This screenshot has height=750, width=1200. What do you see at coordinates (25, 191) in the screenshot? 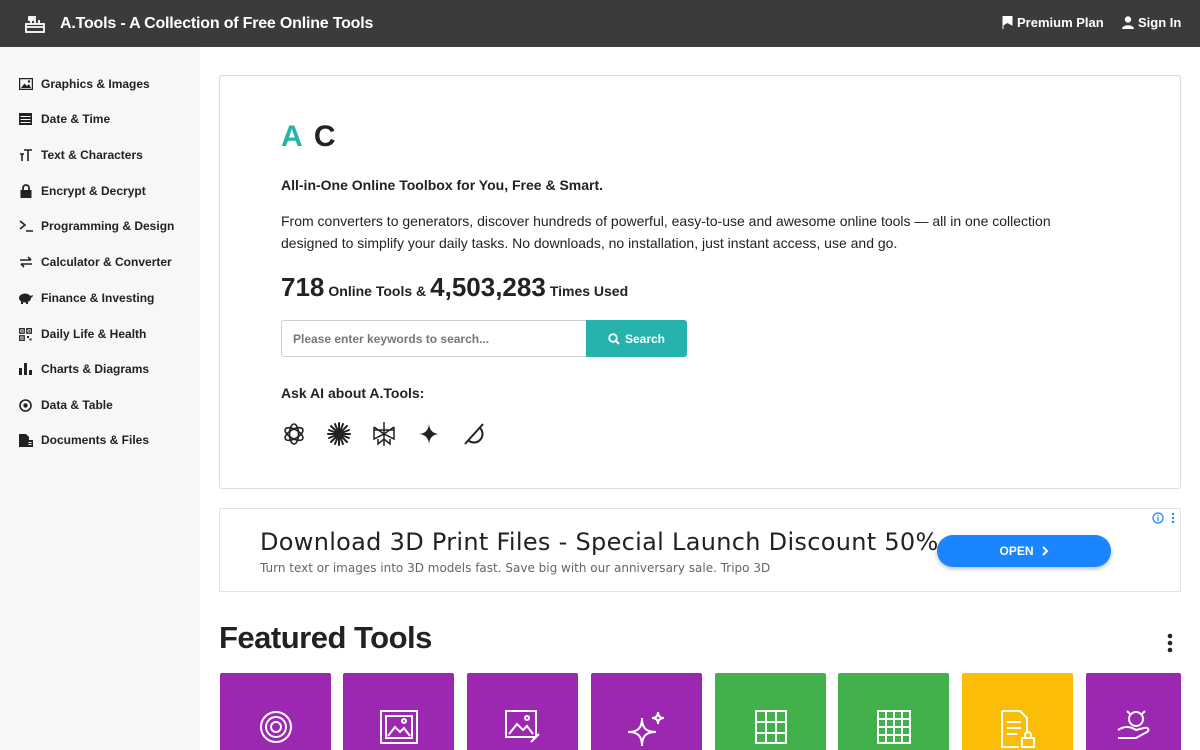
I see `lock-icon` at bounding box center [25, 191].